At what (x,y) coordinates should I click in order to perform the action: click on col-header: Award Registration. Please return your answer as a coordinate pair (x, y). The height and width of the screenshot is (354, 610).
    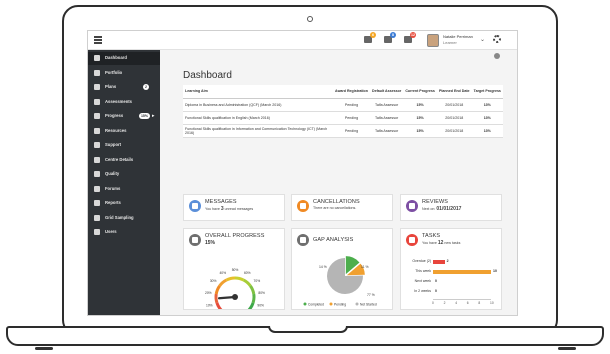
    Looking at the image, I should click on (351, 92).